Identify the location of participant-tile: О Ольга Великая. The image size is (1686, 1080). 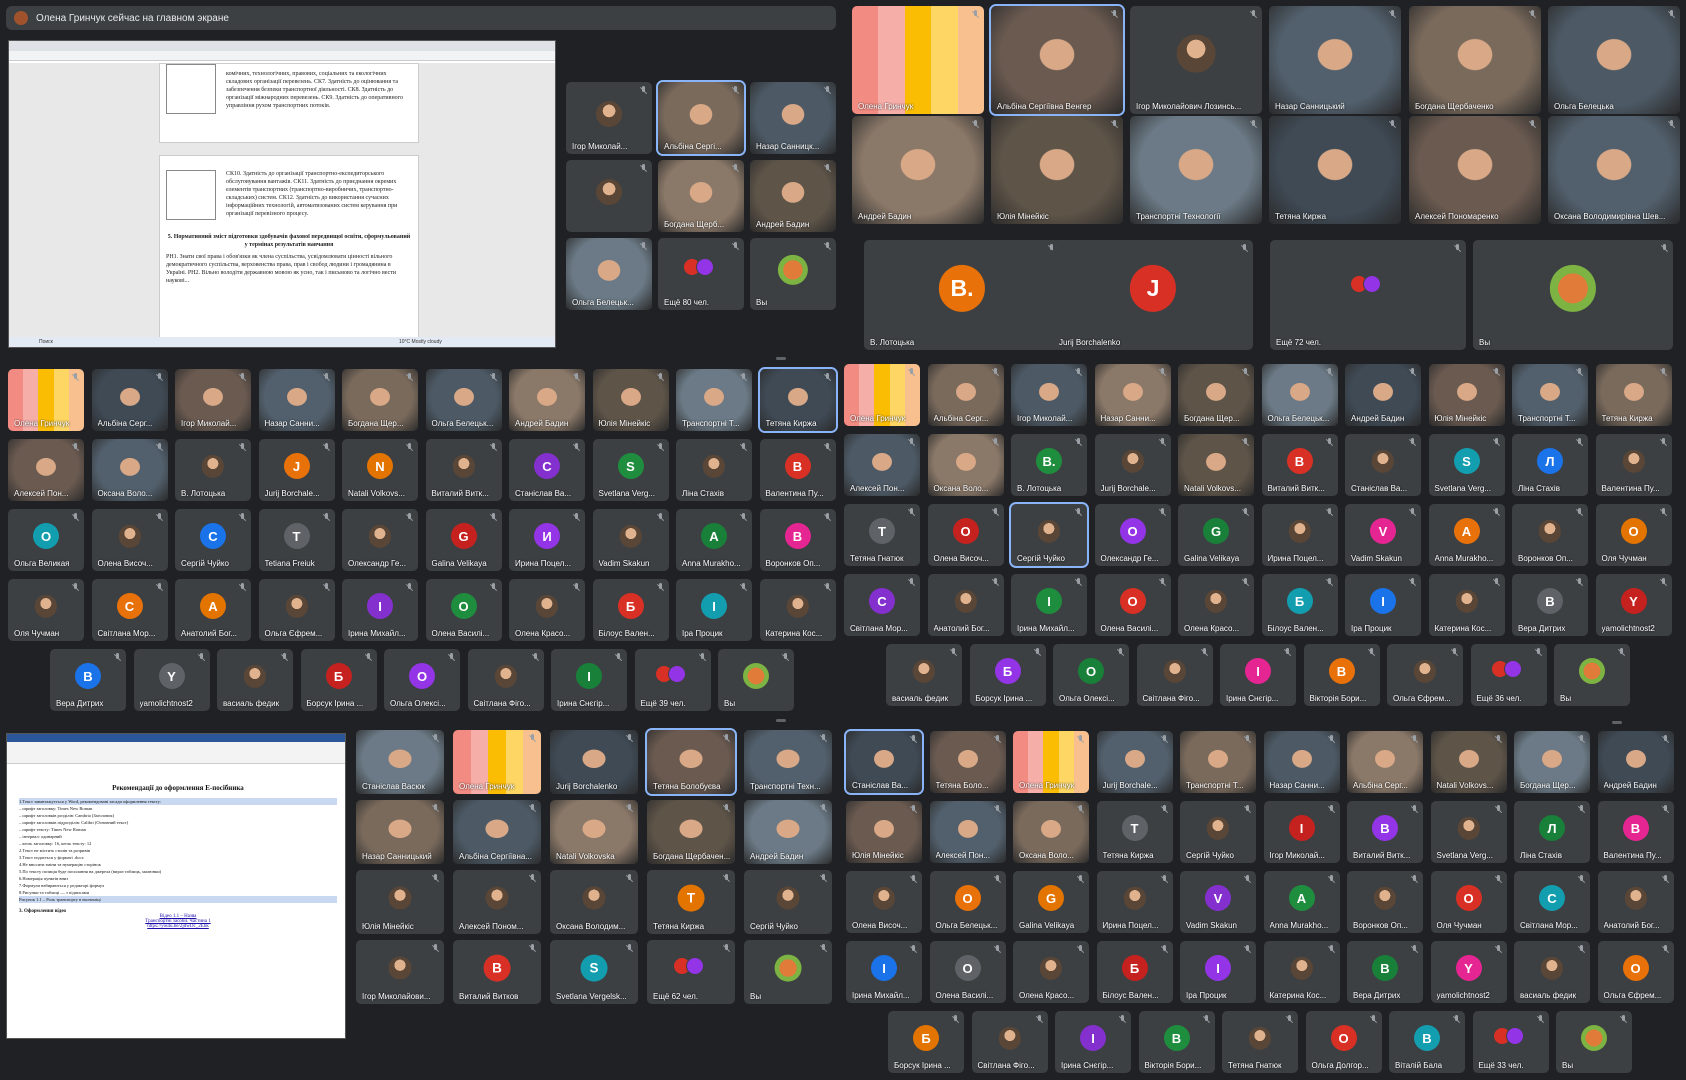
(46, 540).